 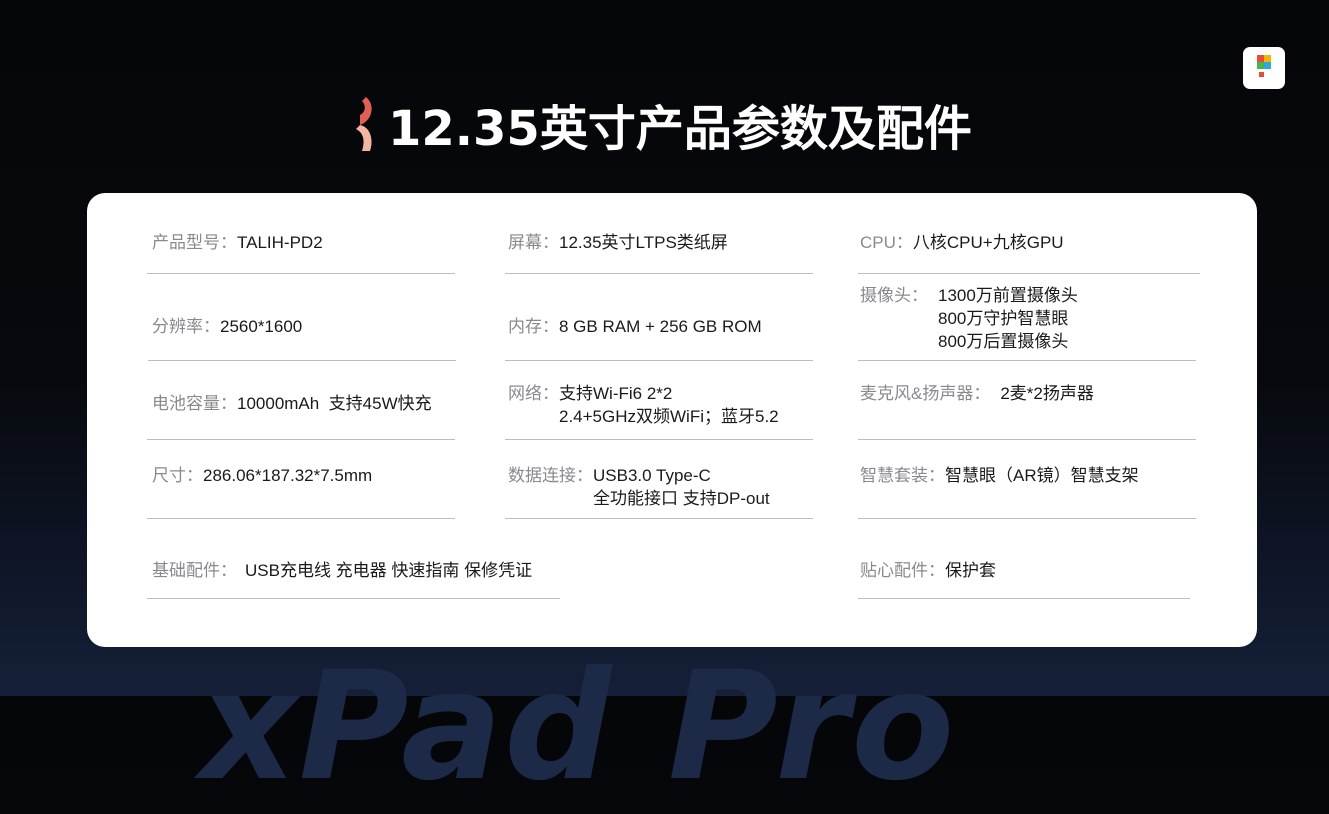 What do you see at coordinates (669, 405) in the screenshot?
I see `spec-value: 支持Wi-Fi6 2*2 2.4+5GHz双频WiFi；蓝牙5.2` at bounding box center [669, 405].